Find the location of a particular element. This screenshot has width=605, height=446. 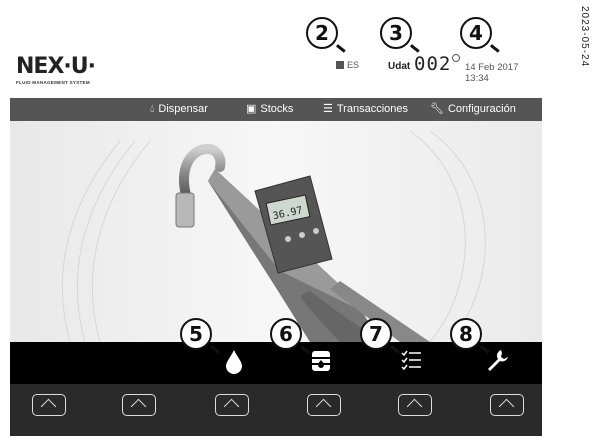

barrel-icon: ▣ is located at coordinates (251, 109).